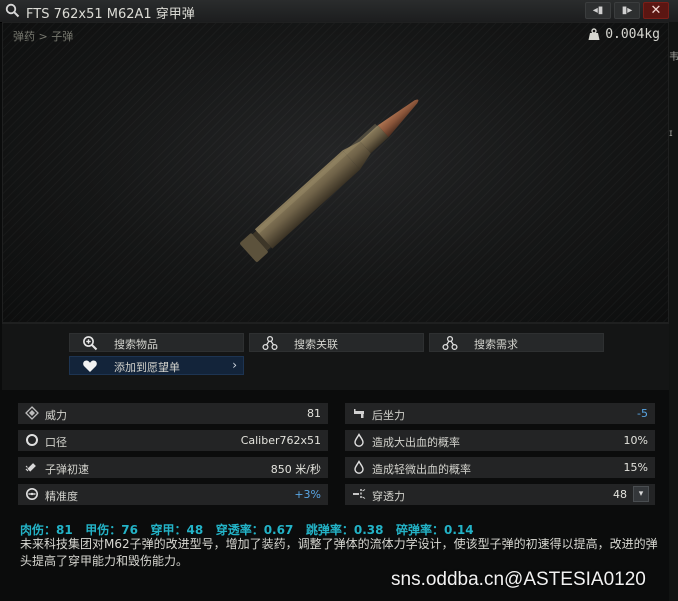 The height and width of the screenshot is (601, 678). Describe the element at coordinates (642, 413) in the screenshot. I see `stat-value: -5` at that location.